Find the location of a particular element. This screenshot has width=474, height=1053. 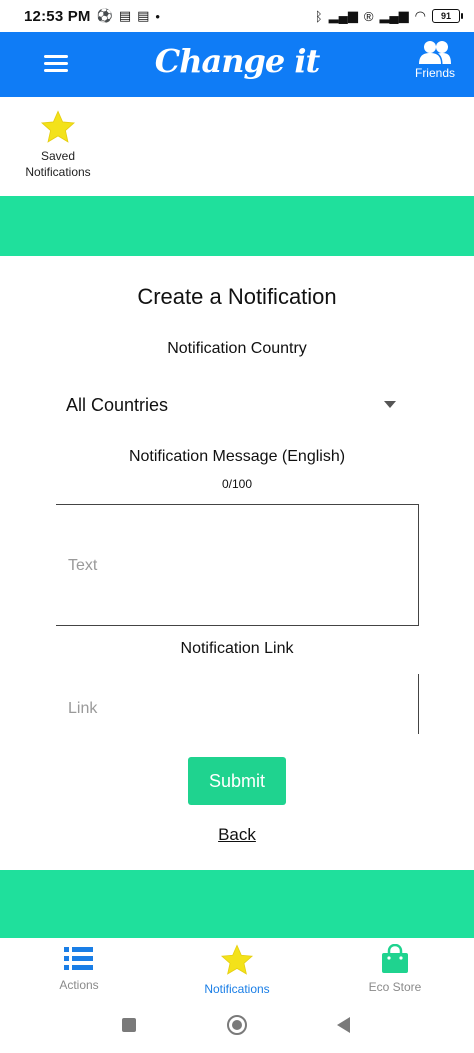

link-field-box is located at coordinates (237, 704).